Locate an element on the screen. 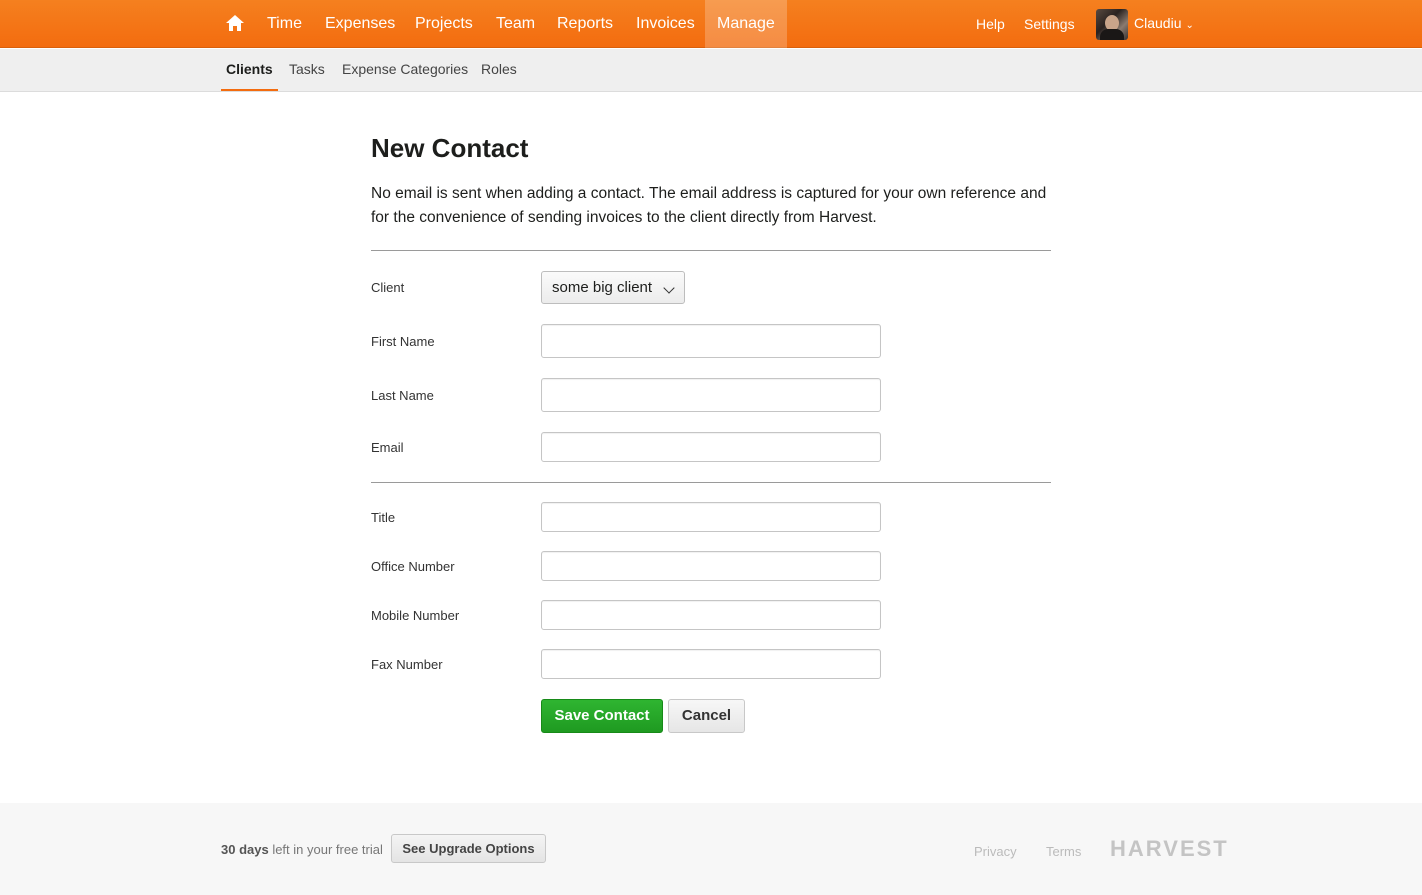 This screenshot has width=1422, height=895. settings-link: Settings is located at coordinates (1049, 24).